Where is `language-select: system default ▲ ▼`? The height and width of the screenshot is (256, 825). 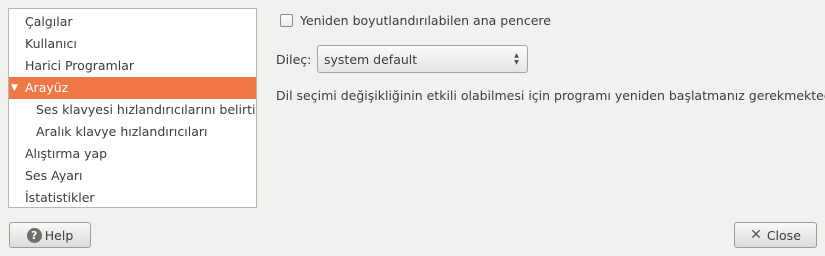
language-select: system default ▲ ▼ is located at coordinates (422, 59).